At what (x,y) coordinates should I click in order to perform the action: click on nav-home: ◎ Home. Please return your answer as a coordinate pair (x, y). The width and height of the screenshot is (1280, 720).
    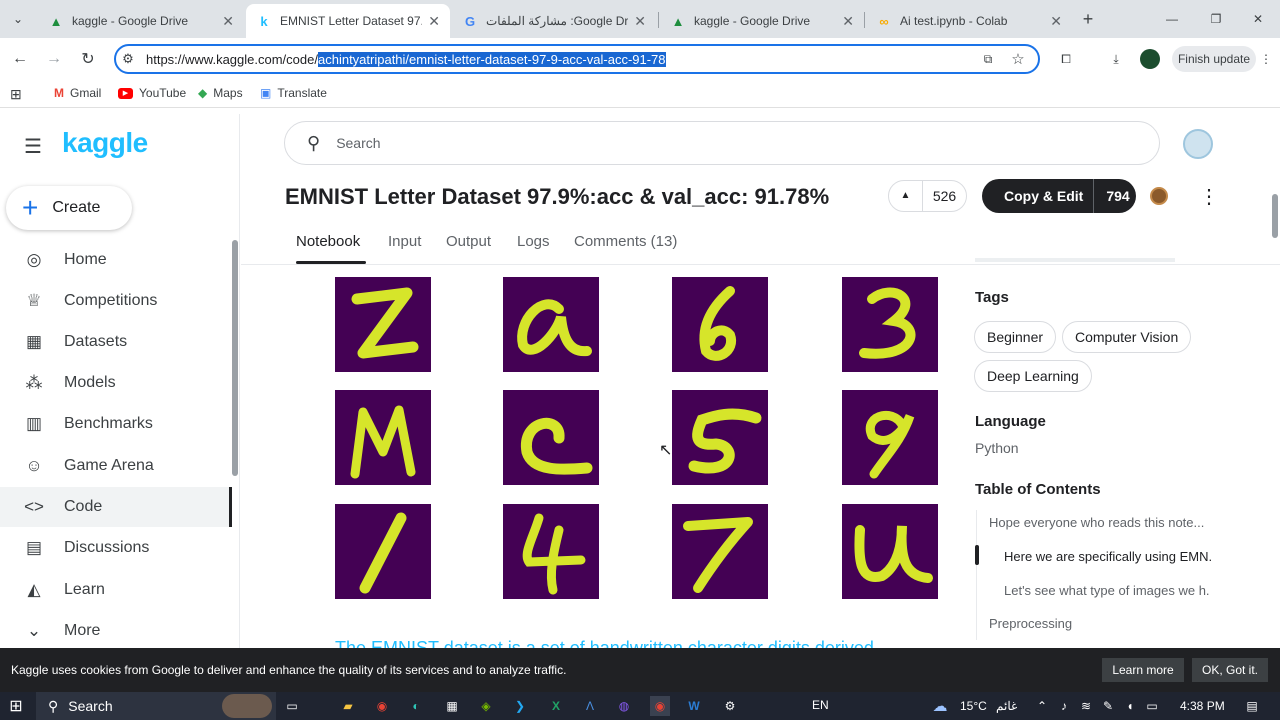
    Looking at the image, I should click on (115, 260).